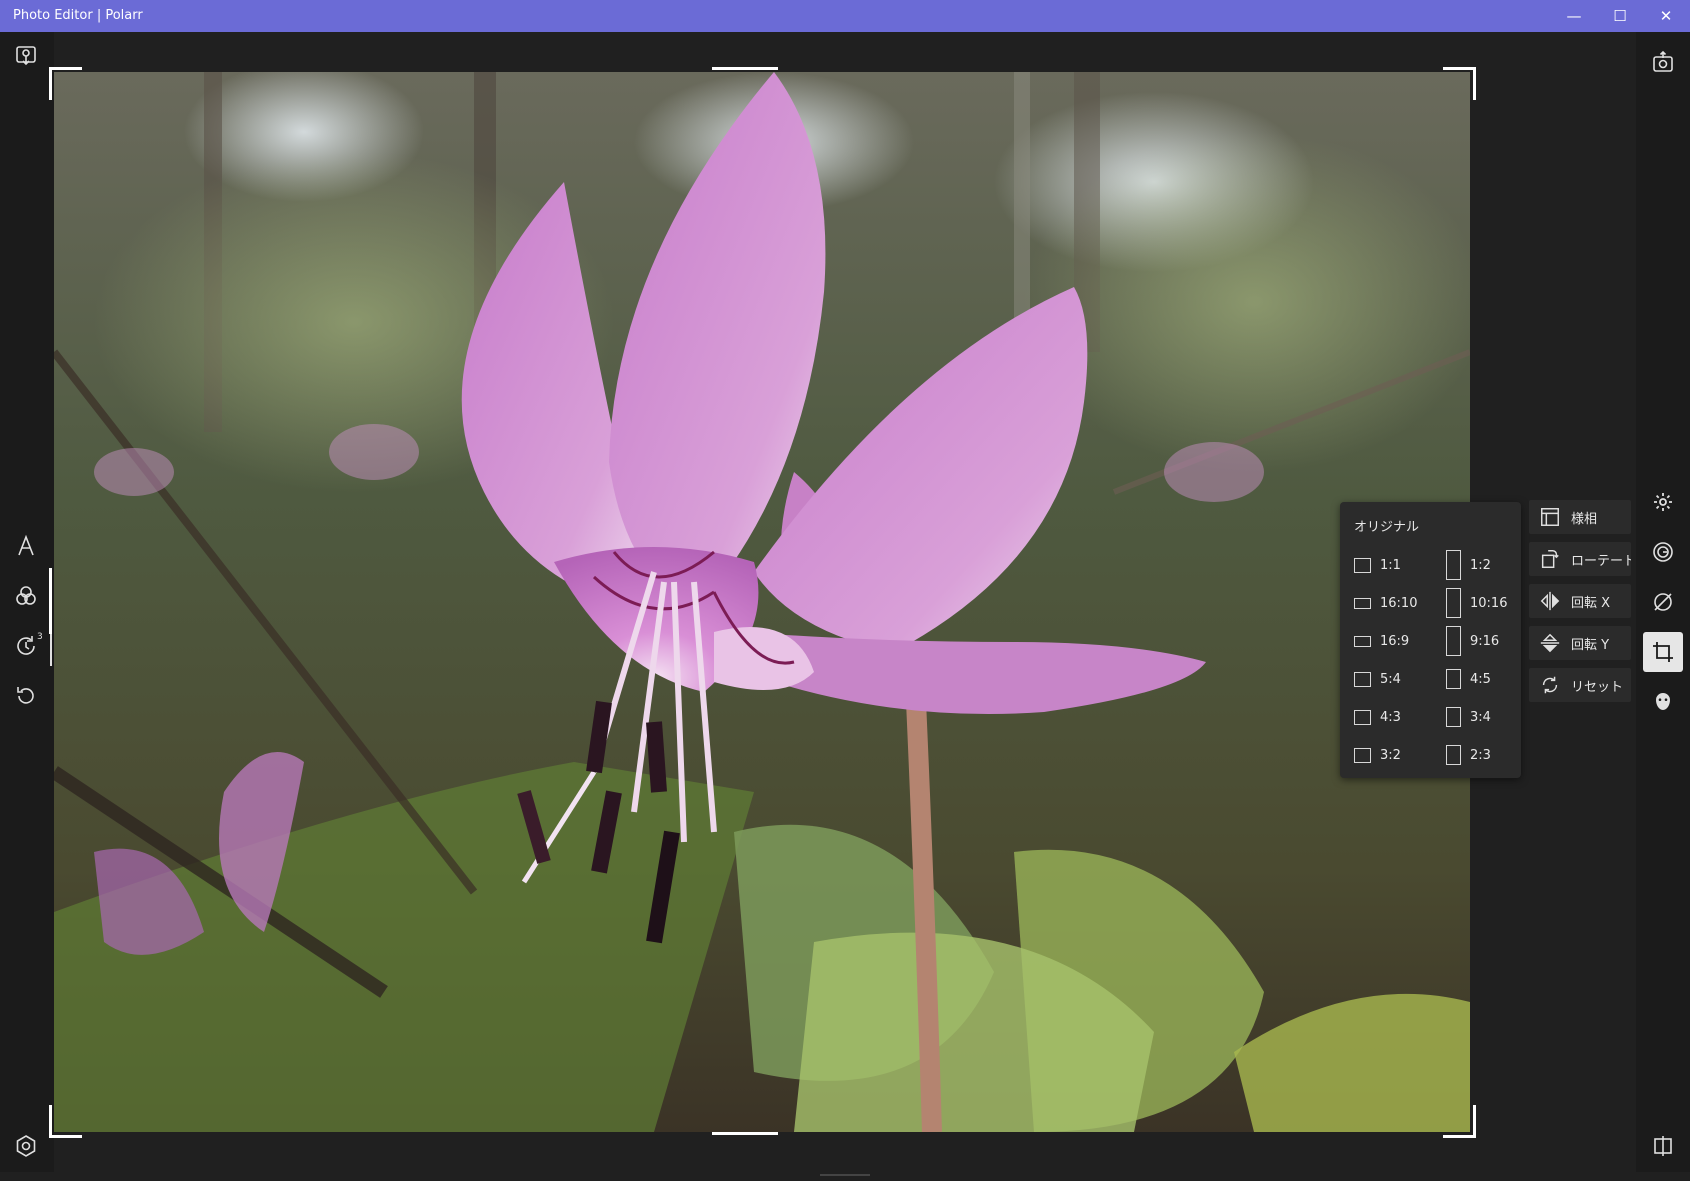 The width and height of the screenshot is (1690, 1181). What do you see at coordinates (78, 15) in the screenshot?
I see `window-title: Photo Editor | Polarr` at bounding box center [78, 15].